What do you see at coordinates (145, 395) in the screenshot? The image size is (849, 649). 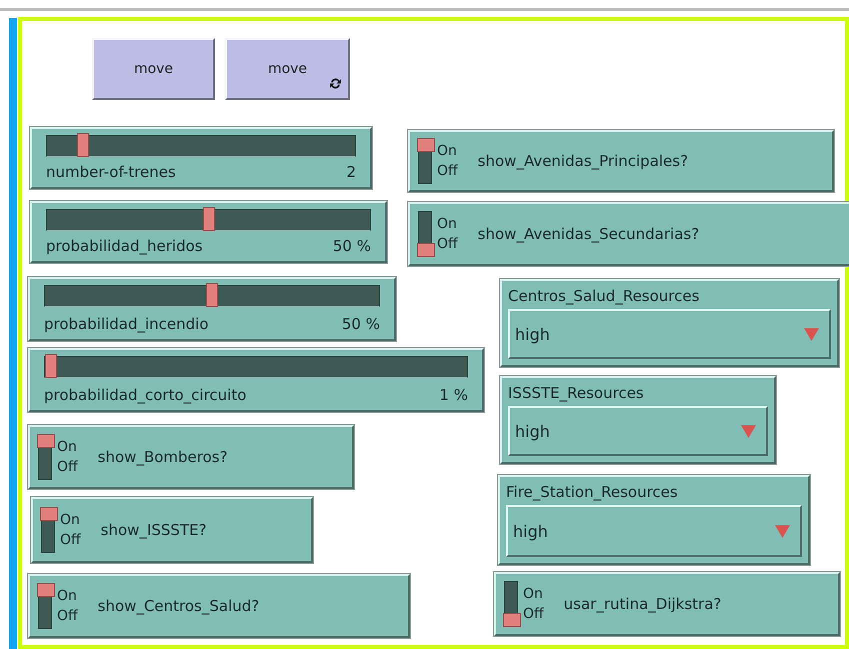 I see `slider-label: probabilidad_corto_circuito` at bounding box center [145, 395].